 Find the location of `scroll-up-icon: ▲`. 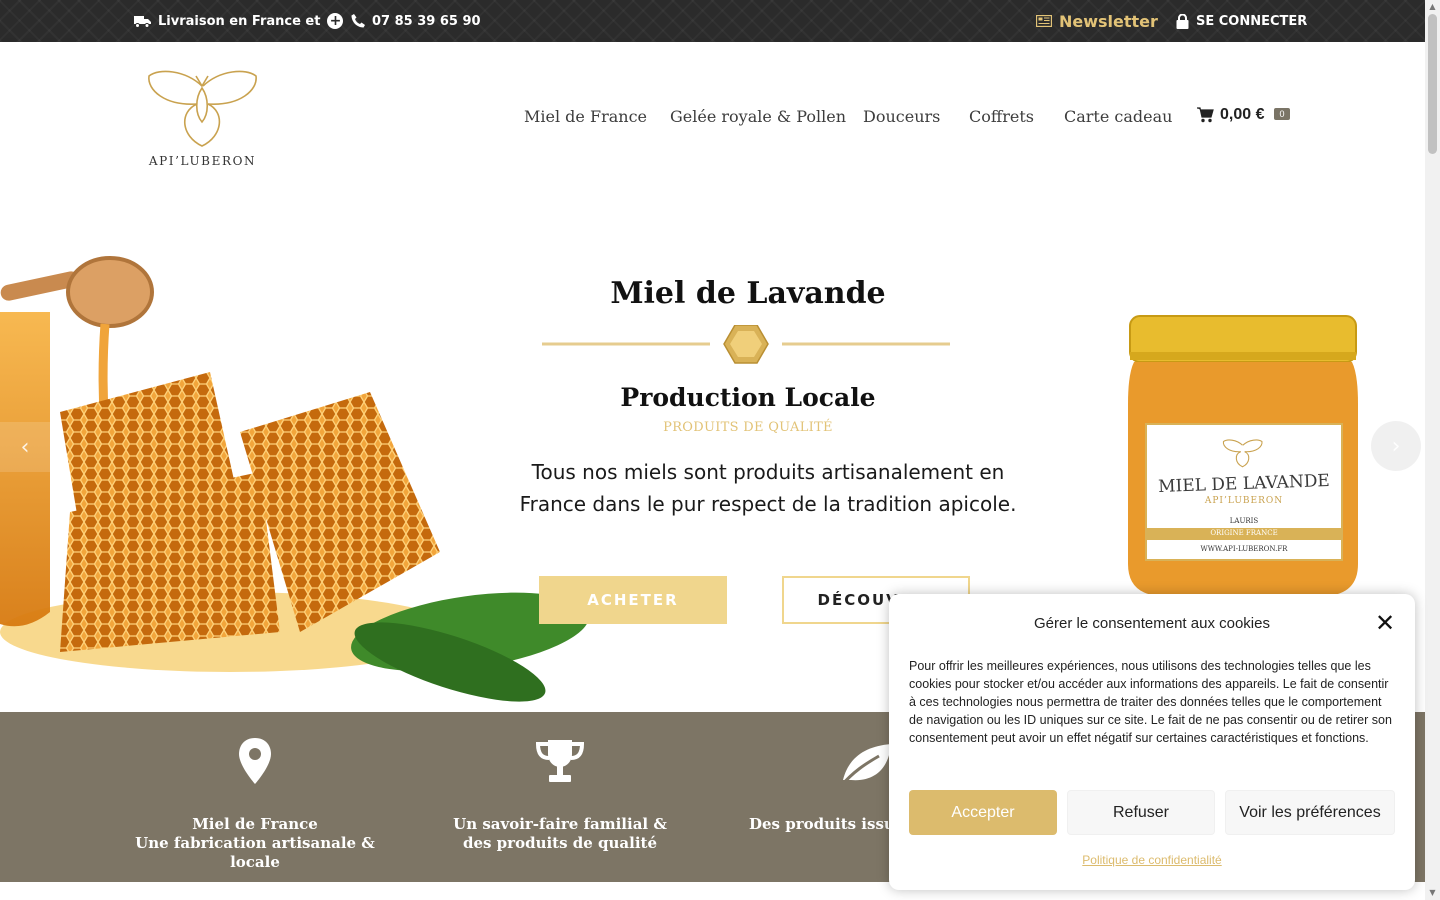

scroll-up-icon: ▲ is located at coordinates (1432, 6).